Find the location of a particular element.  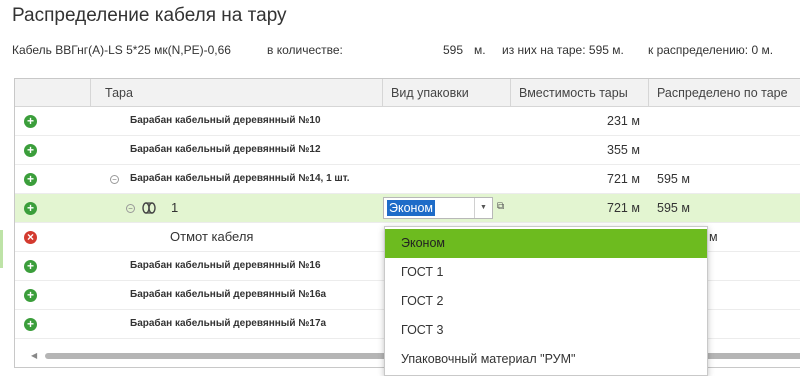

packaging-select: Эконом ▼ is located at coordinates (438, 208).